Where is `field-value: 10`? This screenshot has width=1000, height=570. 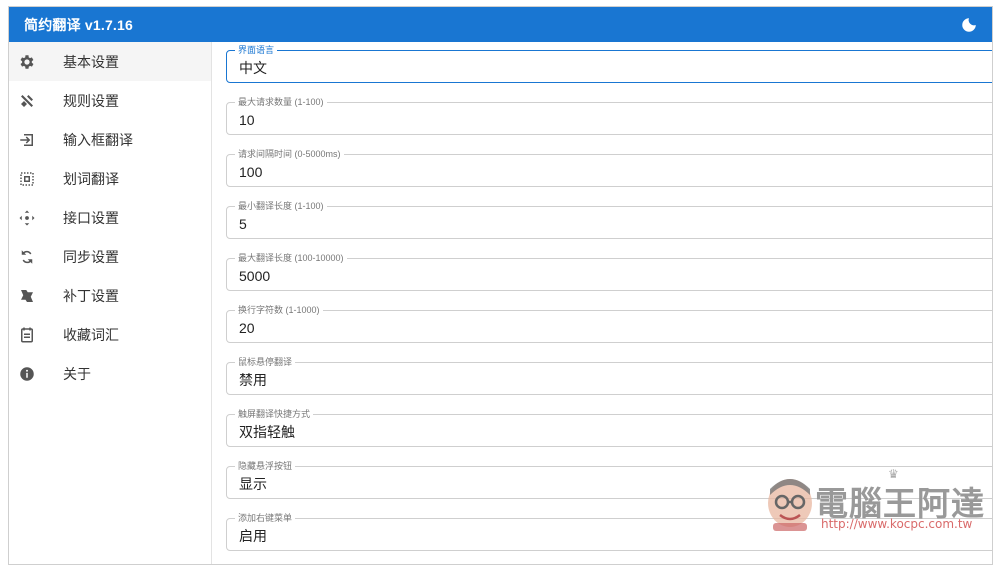 field-value: 10 is located at coordinates (247, 120).